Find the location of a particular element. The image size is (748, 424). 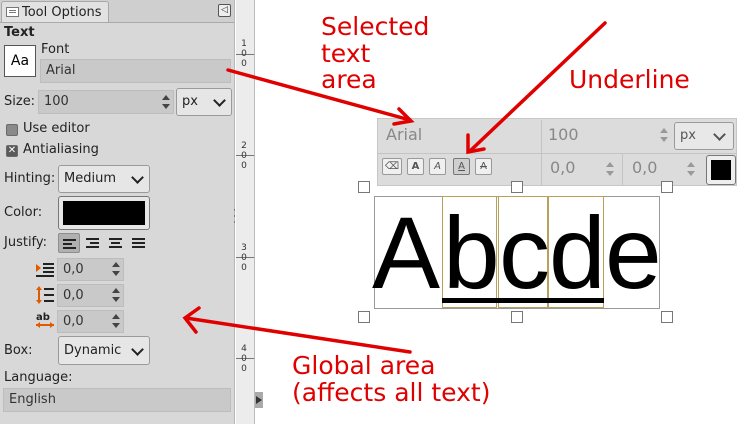

annotation-global: (affects all text) is located at coordinates (391, 392).